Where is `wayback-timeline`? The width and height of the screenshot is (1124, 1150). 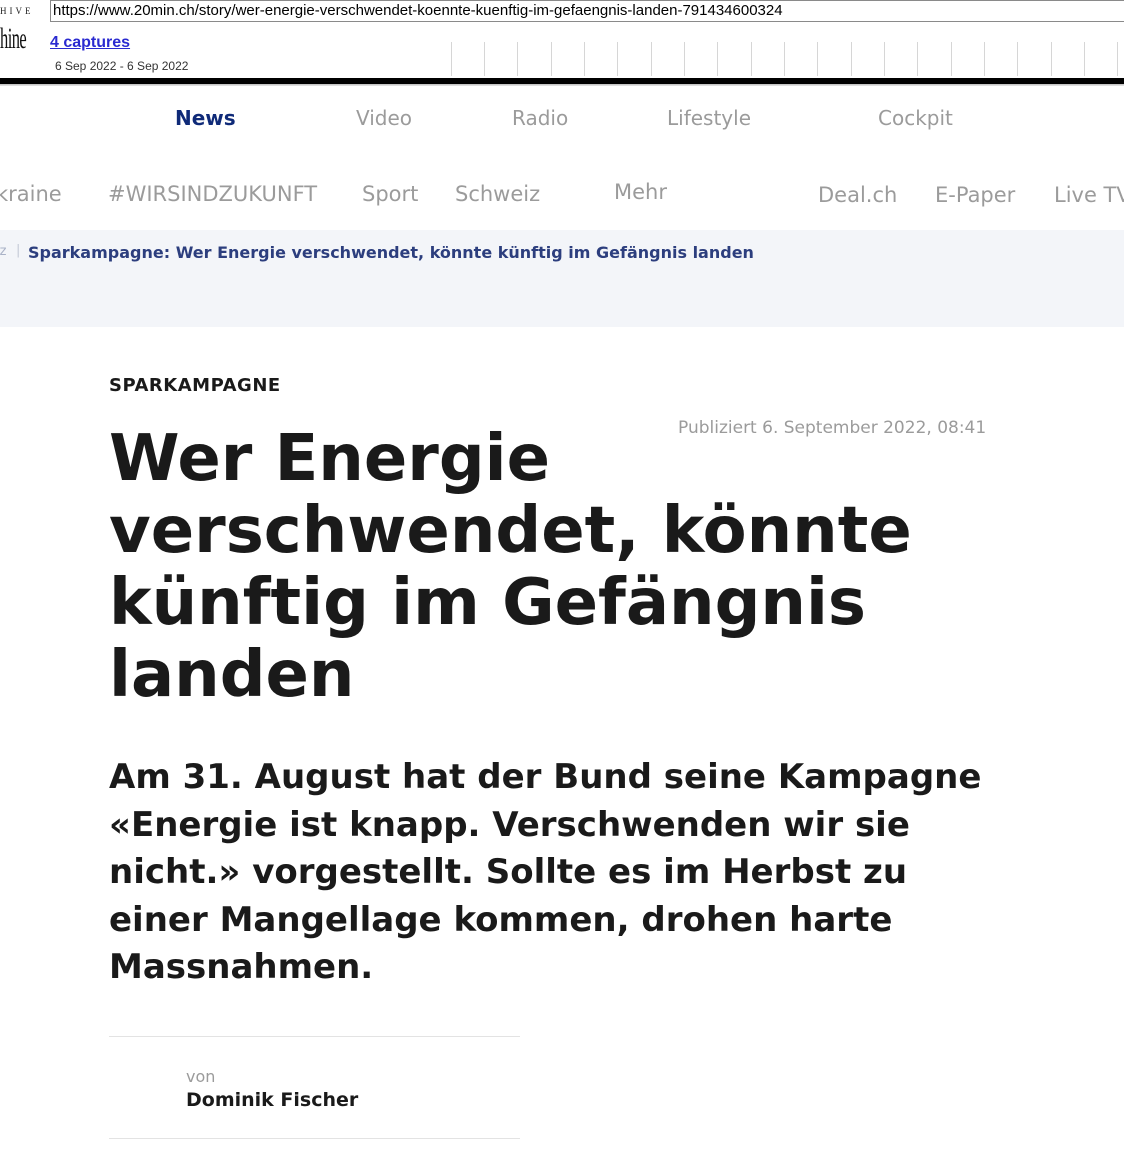
wayback-timeline is located at coordinates (787, 59).